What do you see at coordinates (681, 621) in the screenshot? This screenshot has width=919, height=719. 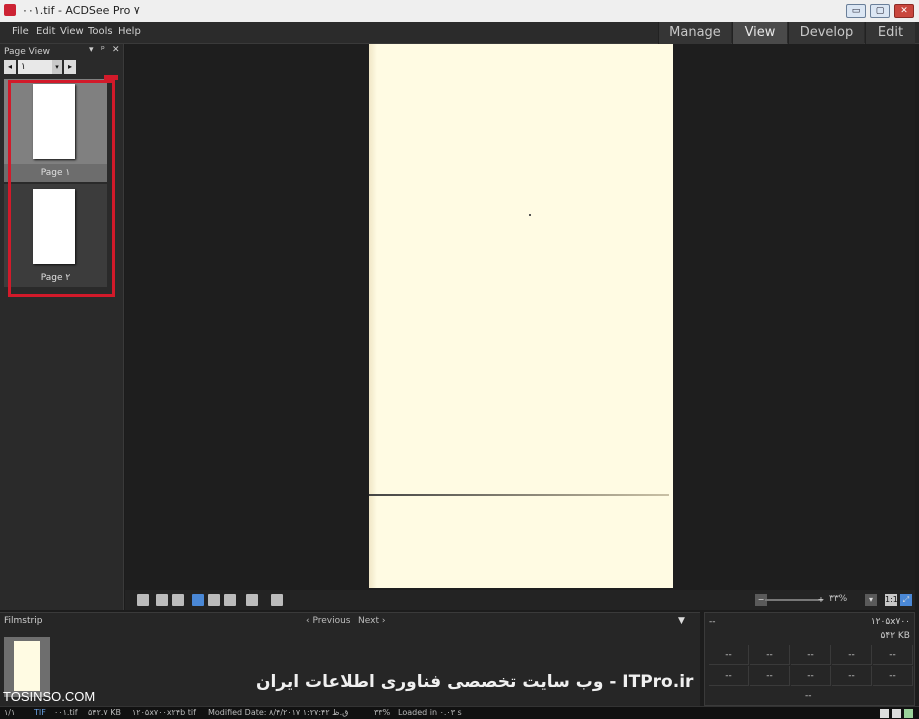 I see `filmstrip-collapse-icon: ▼` at bounding box center [681, 621].